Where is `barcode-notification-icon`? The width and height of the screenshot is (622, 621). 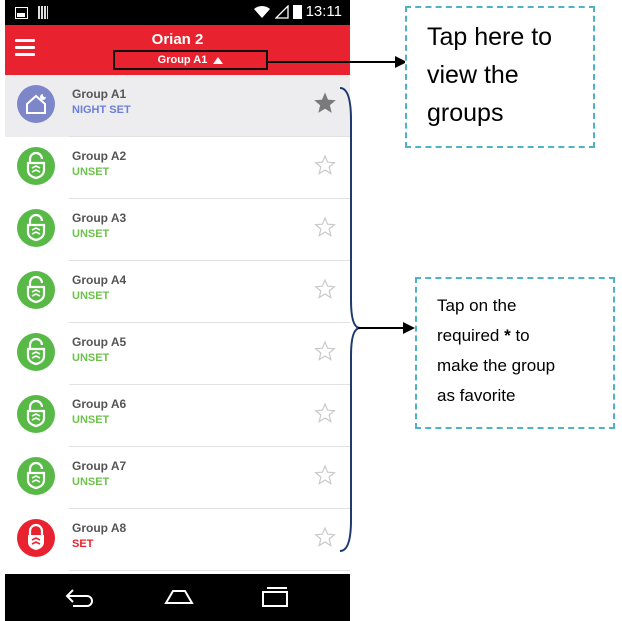 barcode-notification-icon is located at coordinates (43, 12).